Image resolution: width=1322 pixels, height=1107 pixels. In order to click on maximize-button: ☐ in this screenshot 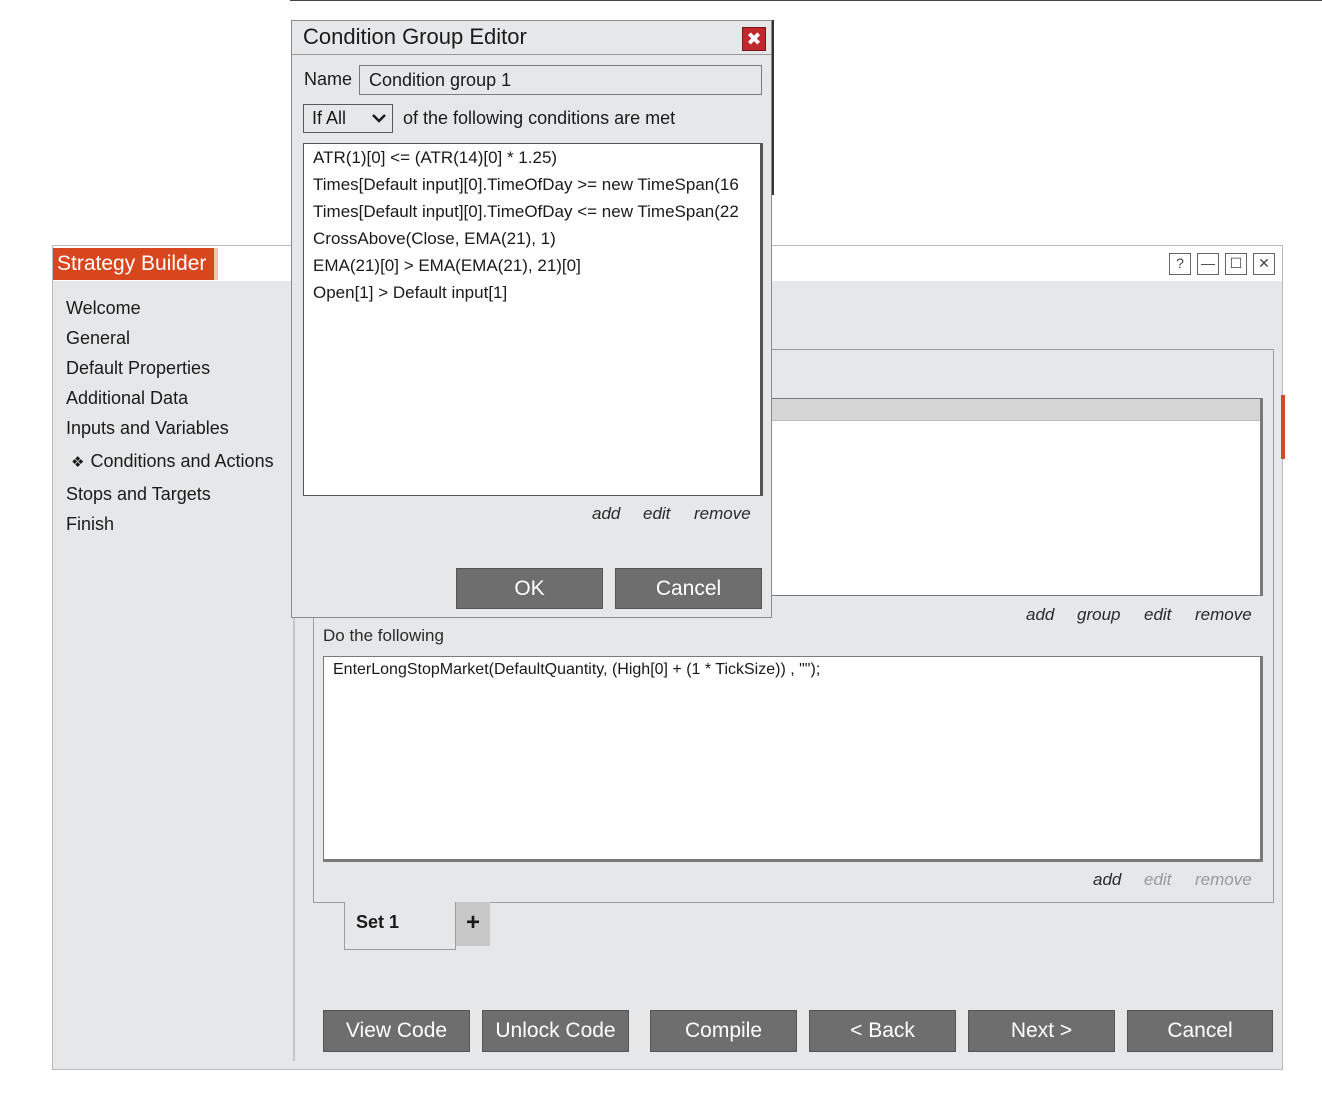, I will do `click(1236, 264)`.